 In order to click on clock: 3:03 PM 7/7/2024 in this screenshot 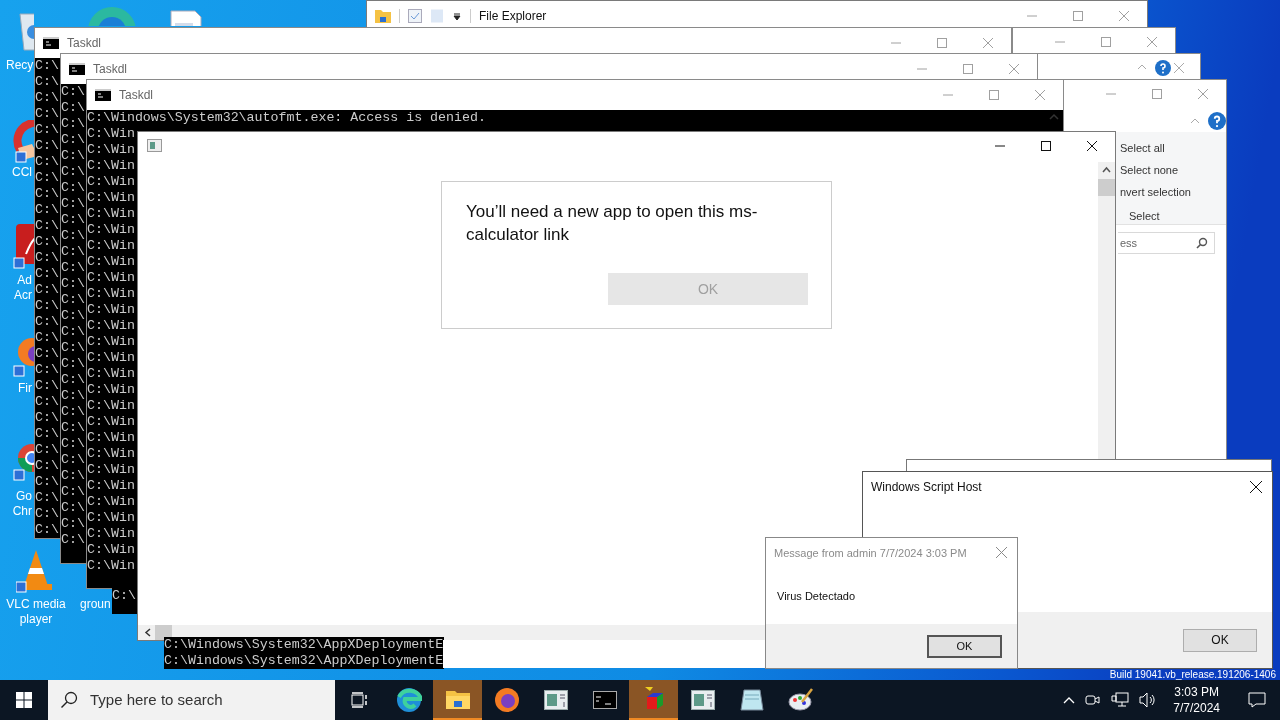, I will do `click(1196, 700)`.